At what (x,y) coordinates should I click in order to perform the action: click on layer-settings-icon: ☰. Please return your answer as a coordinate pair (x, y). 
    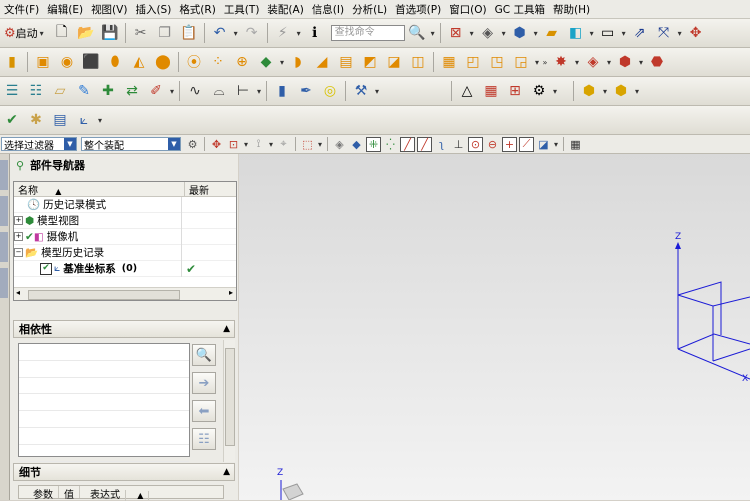
    Looking at the image, I should click on (12, 91).